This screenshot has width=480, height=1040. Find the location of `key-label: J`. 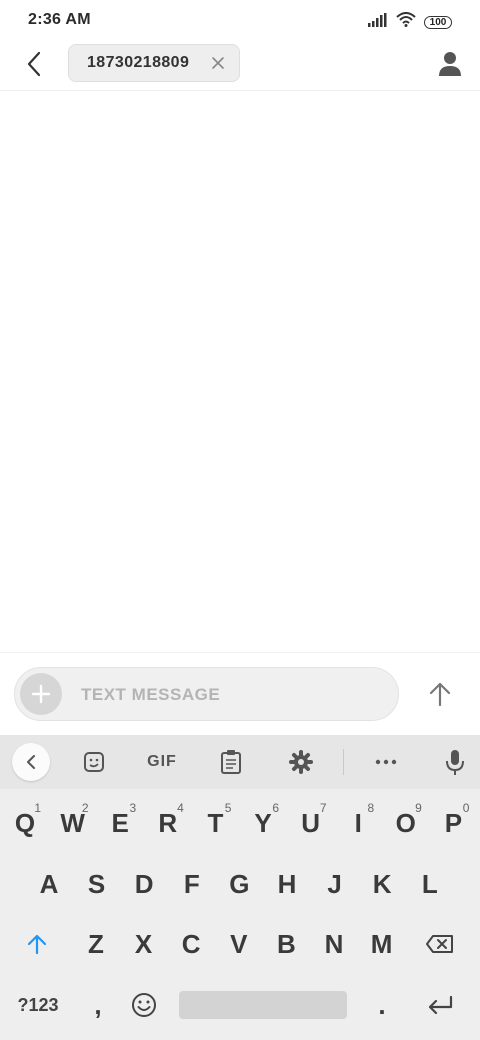

key-label: J is located at coordinates (334, 883).